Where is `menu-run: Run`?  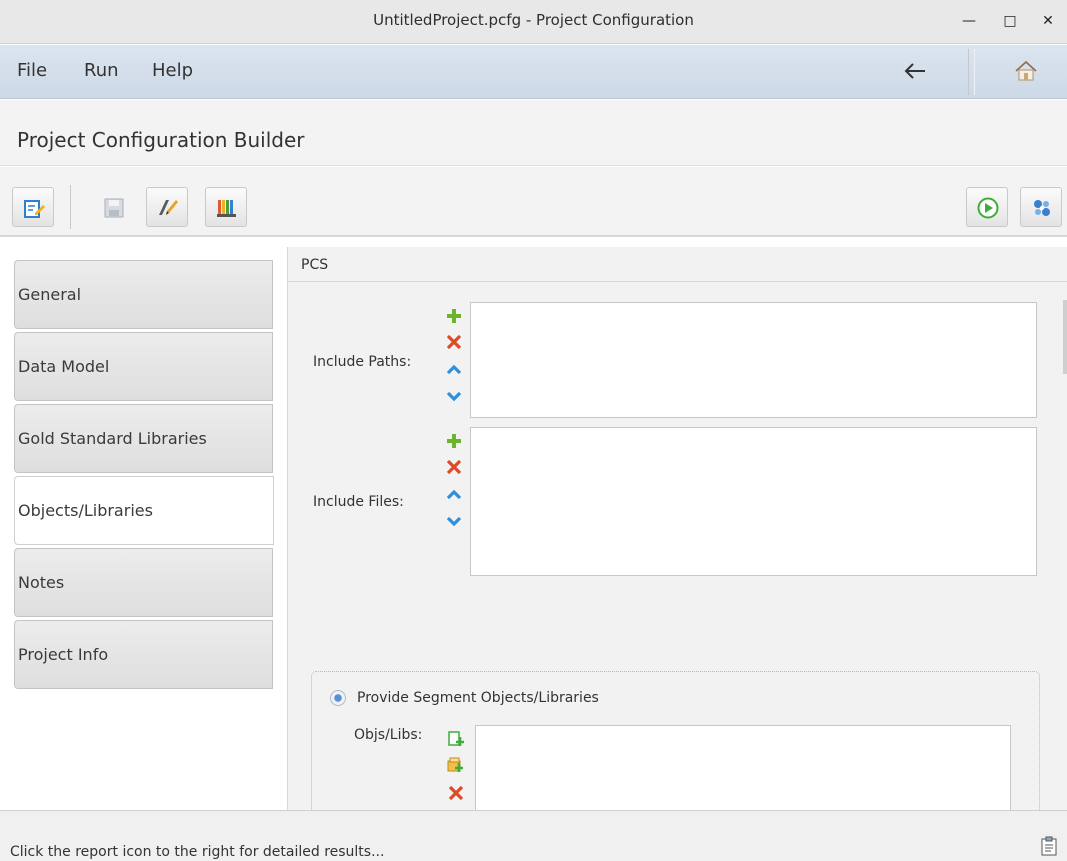 menu-run: Run is located at coordinates (101, 70).